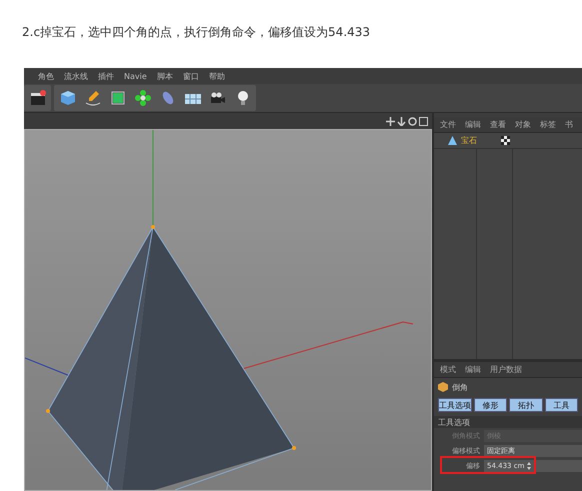 Image resolution: width=582 pixels, height=491 pixels. What do you see at coordinates (412, 121) in the screenshot?
I see `rotate-icon` at bounding box center [412, 121].